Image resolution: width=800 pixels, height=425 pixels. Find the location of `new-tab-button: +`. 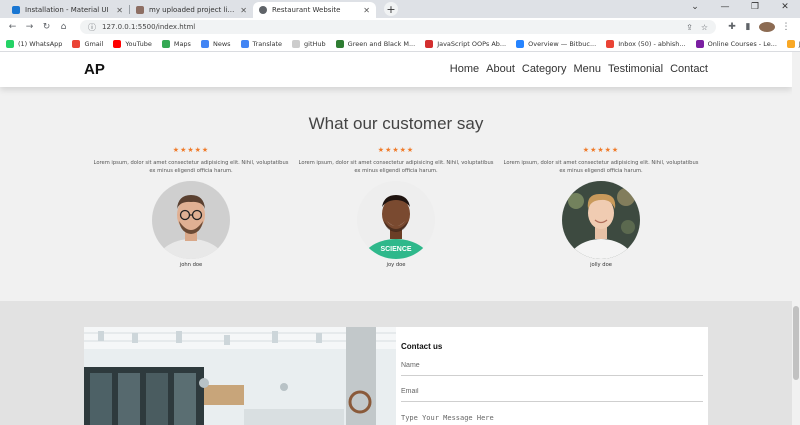

new-tab-button: + is located at coordinates (391, 9).